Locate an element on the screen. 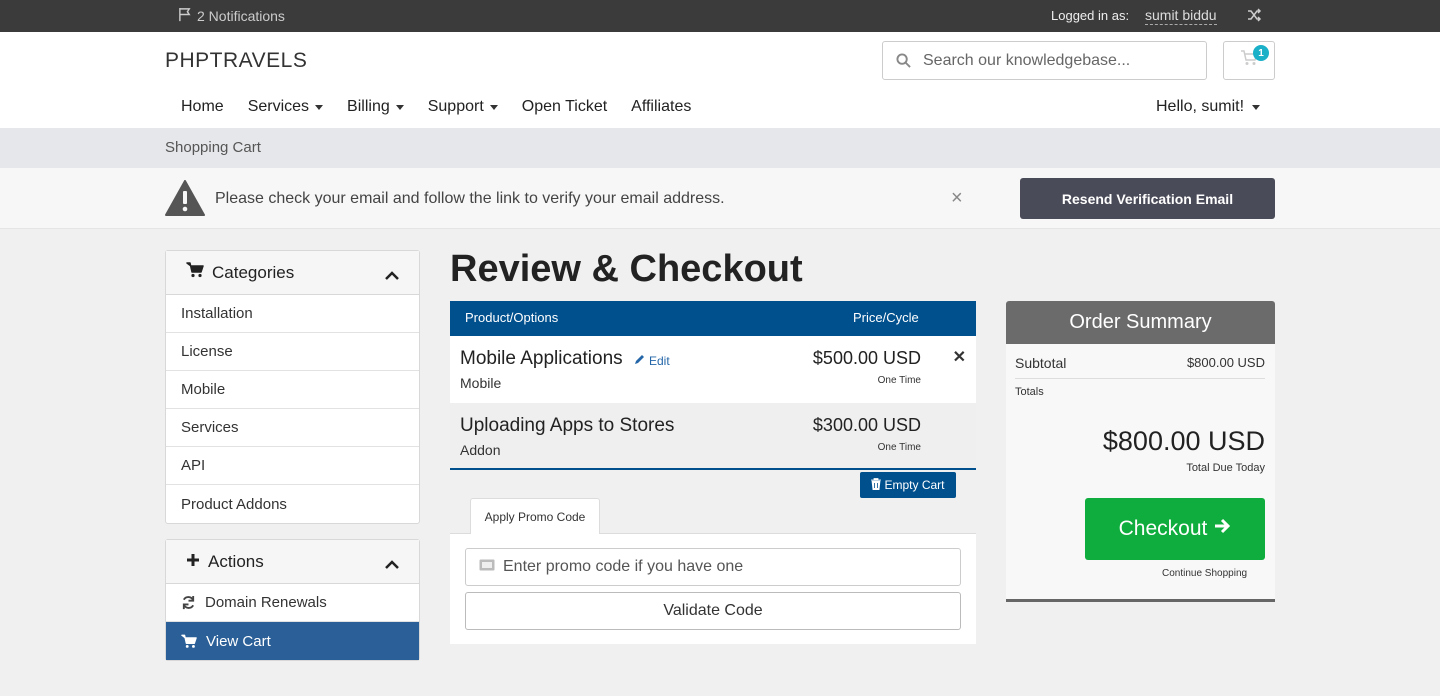 Image resolution: width=1440 pixels, height=696 pixels. promo-panel: Validate Code is located at coordinates (713, 588).